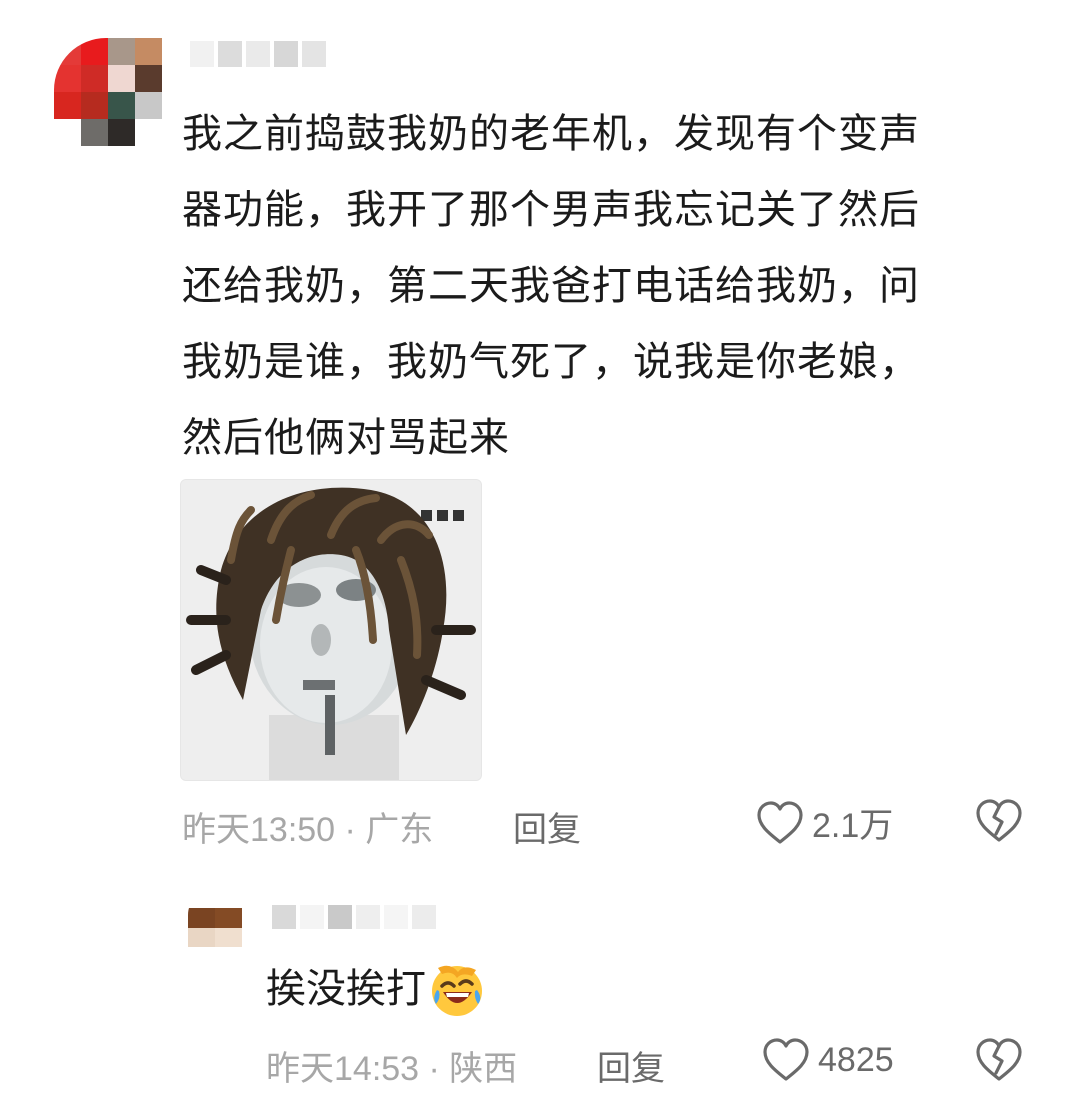  Describe the element at coordinates (346, 989) in the screenshot. I see `reply-text: 挨没挨打` at that location.